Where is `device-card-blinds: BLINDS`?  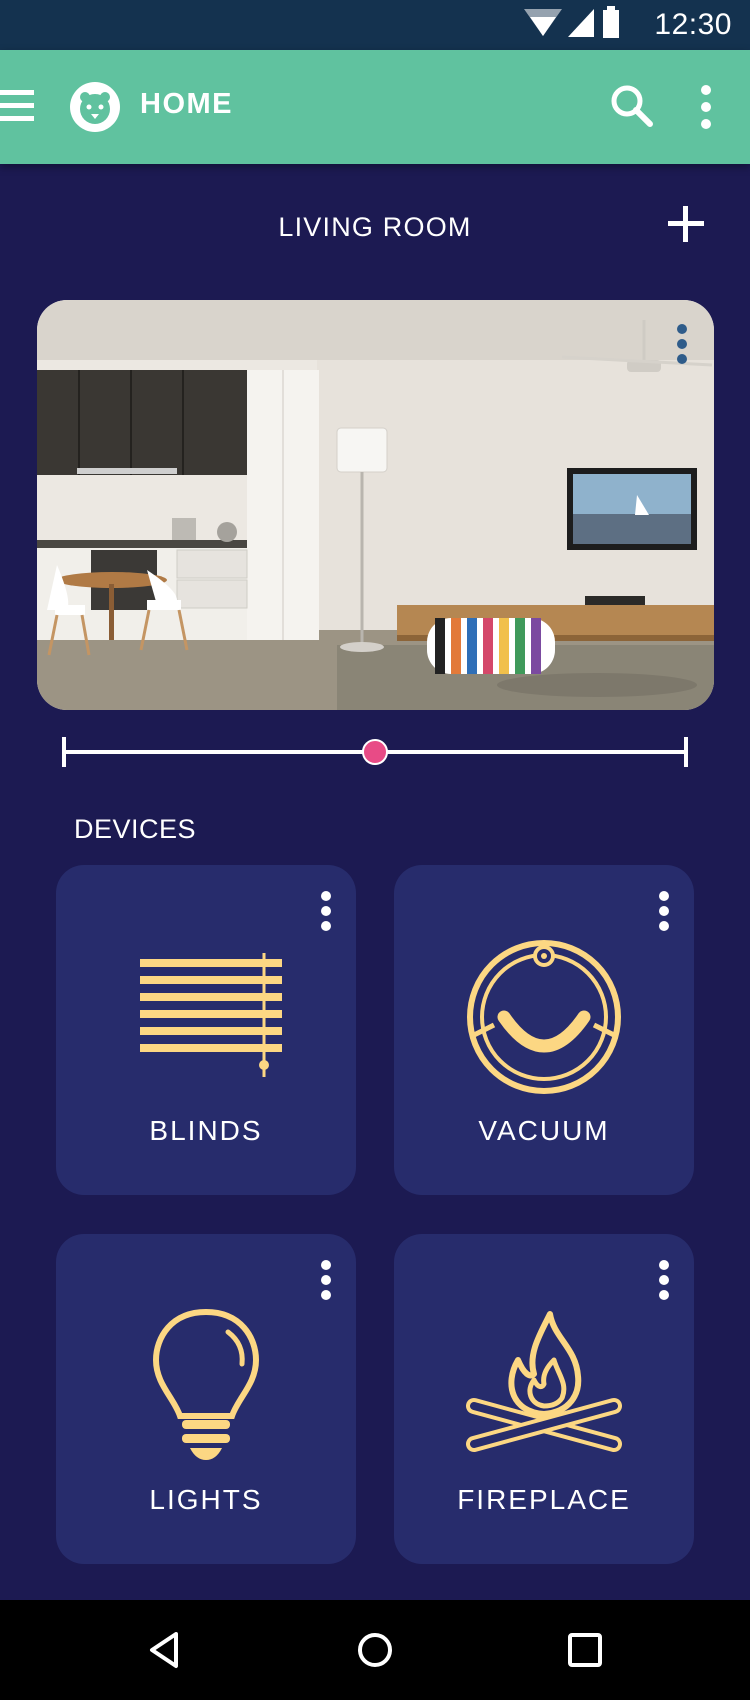 device-card-blinds: BLINDS is located at coordinates (206, 1030).